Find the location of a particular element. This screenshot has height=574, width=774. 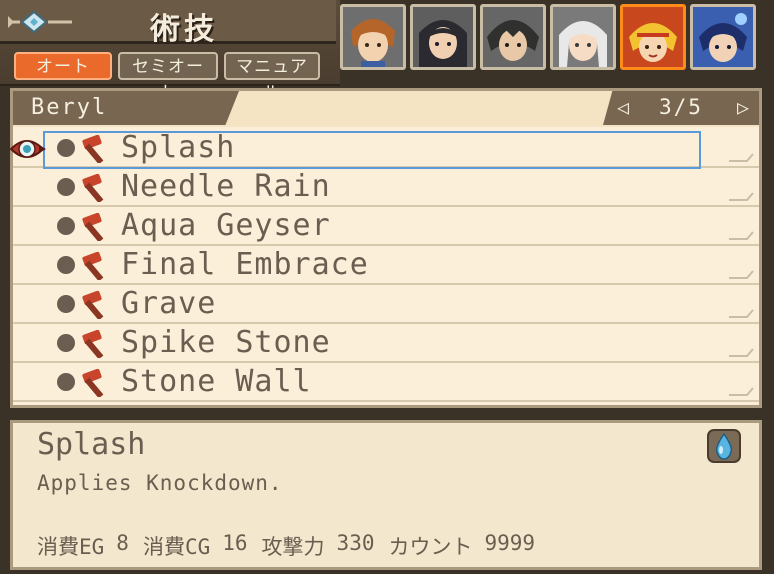

skill-name: Stone Wall is located at coordinates (216, 381).